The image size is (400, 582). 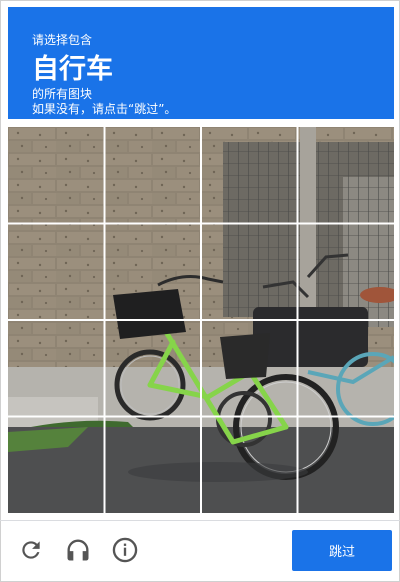 What do you see at coordinates (342, 550) in the screenshot?
I see `skip-button: 跳过` at bounding box center [342, 550].